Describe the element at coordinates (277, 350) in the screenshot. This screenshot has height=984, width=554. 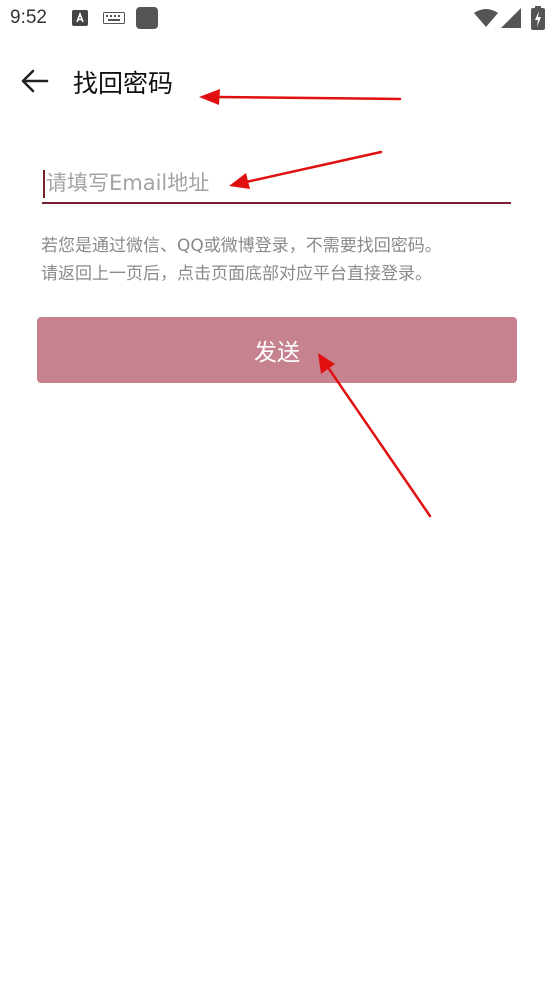
I see `send-button: 发送` at that location.